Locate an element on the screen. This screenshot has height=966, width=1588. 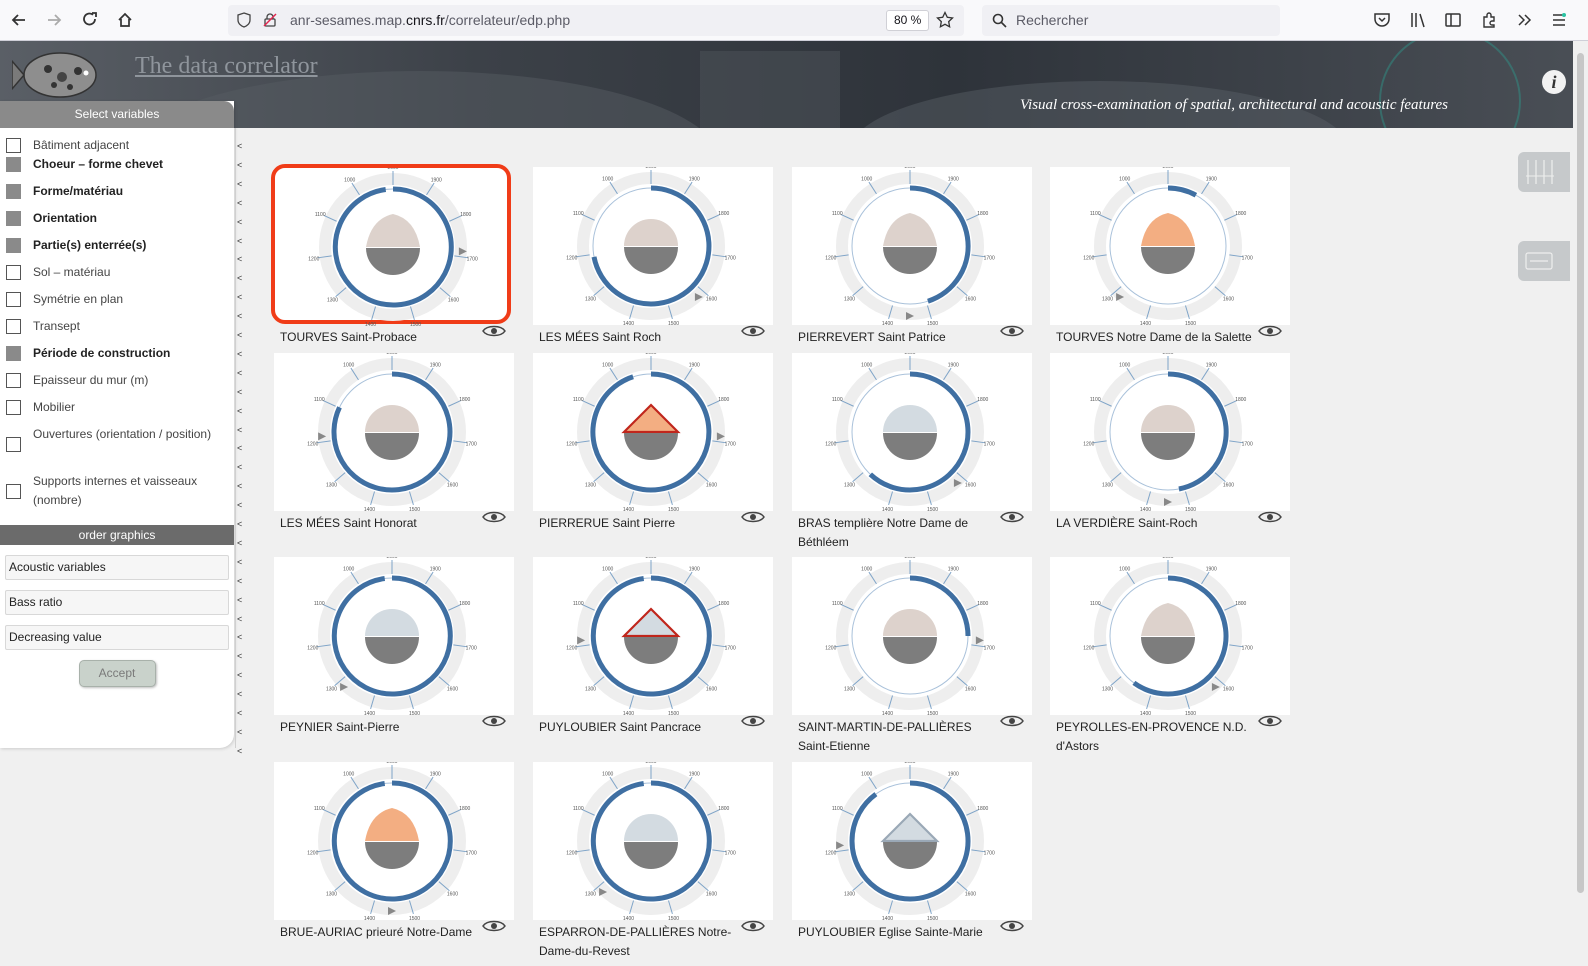
insecure-lock-icon is located at coordinates (270, 20).